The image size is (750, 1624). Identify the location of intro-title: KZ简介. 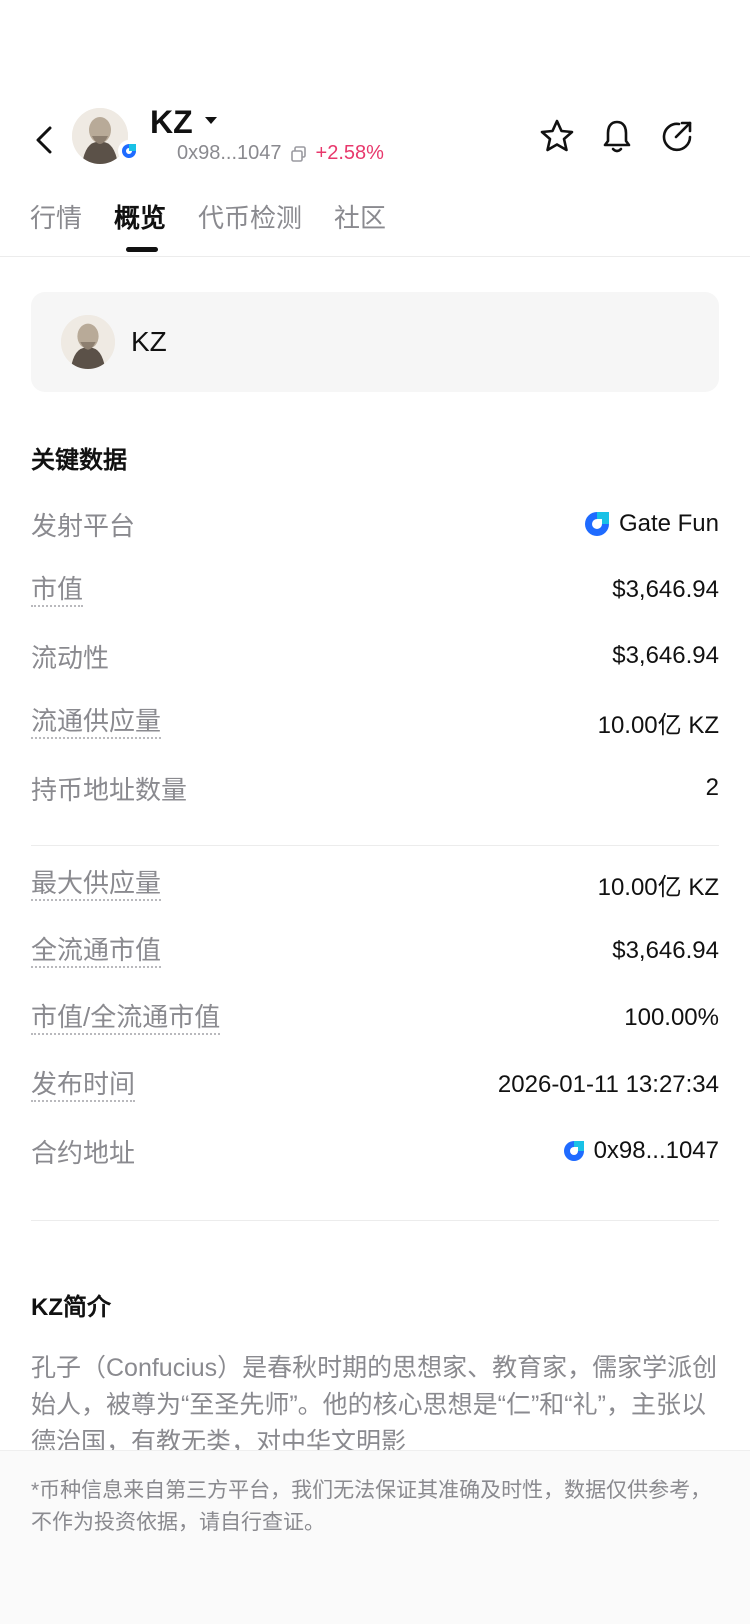
(71, 1307).